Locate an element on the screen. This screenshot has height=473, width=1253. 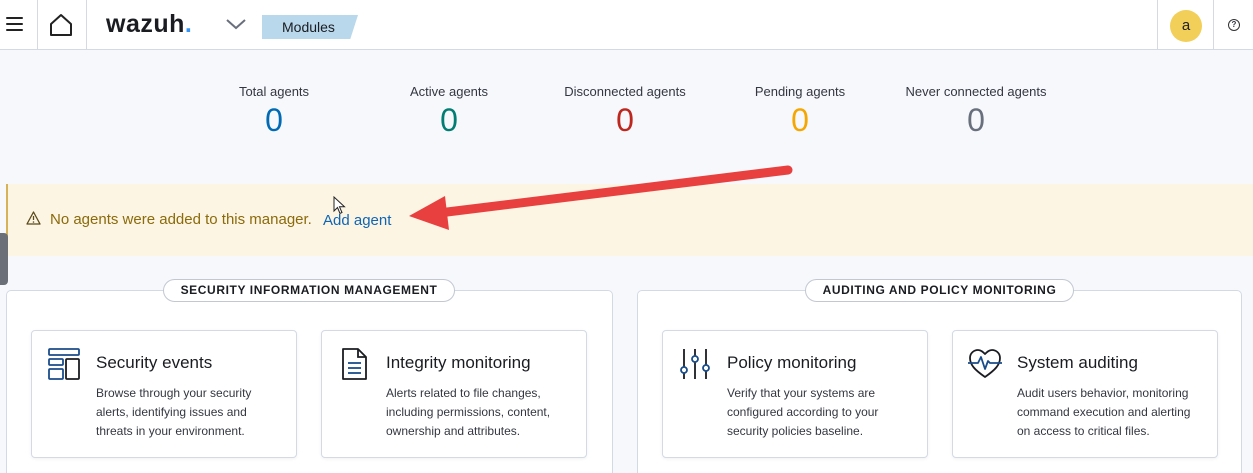
help-icon: ? is located at coordinates (1234, 25).